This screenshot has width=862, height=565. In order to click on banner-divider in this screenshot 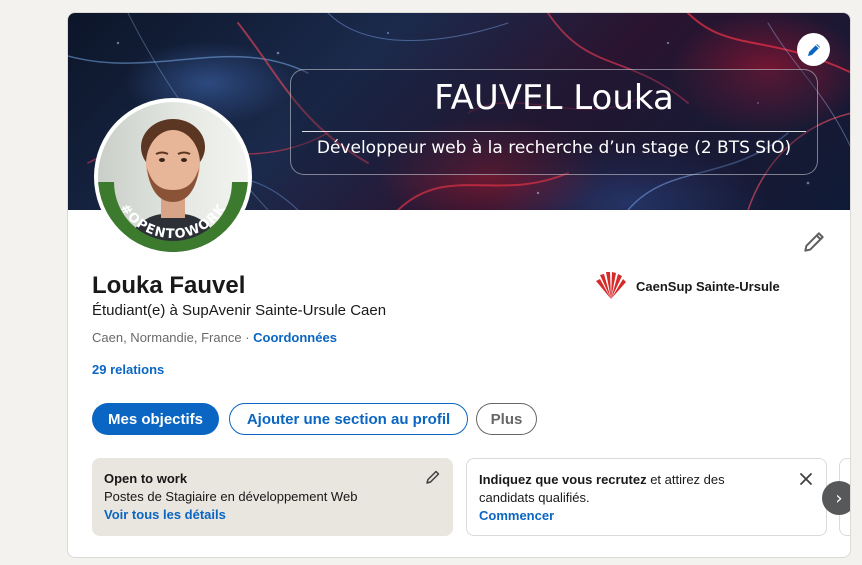, I will do `click(554, 131)`.